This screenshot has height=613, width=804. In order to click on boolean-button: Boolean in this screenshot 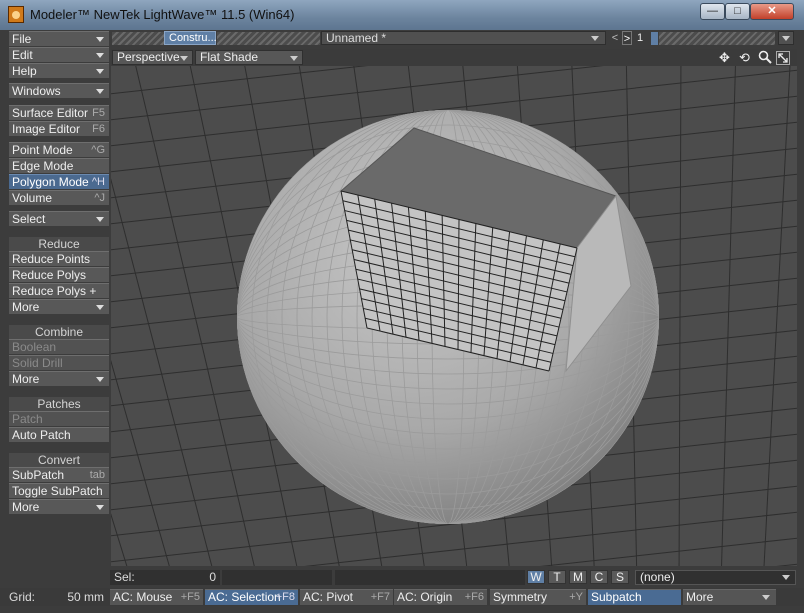, I will do `click(59, 346)`.